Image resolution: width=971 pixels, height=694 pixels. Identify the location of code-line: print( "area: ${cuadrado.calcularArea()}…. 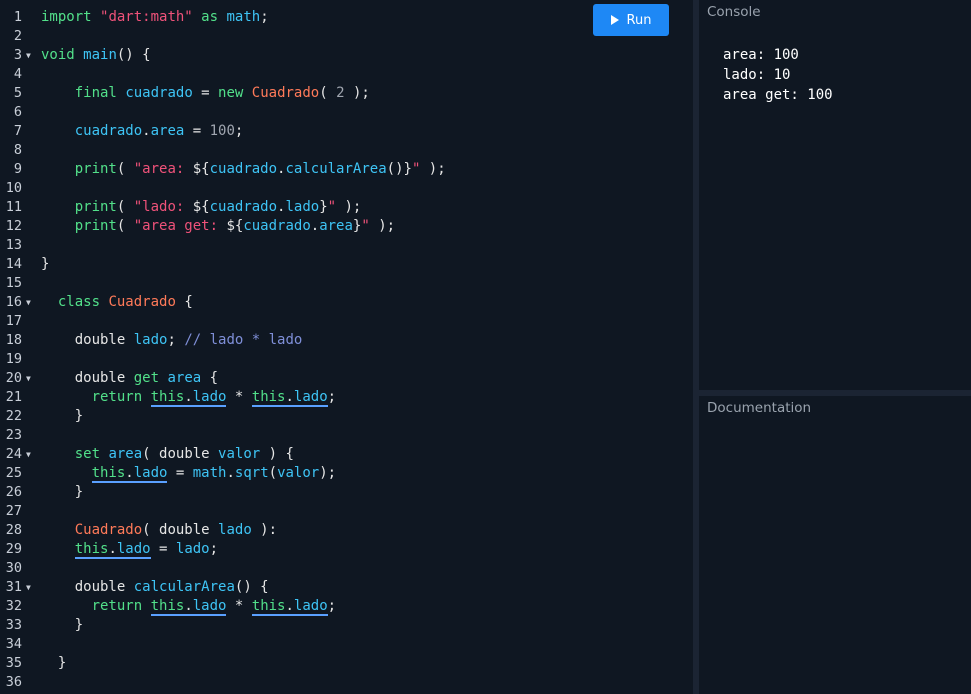
(243, 169).